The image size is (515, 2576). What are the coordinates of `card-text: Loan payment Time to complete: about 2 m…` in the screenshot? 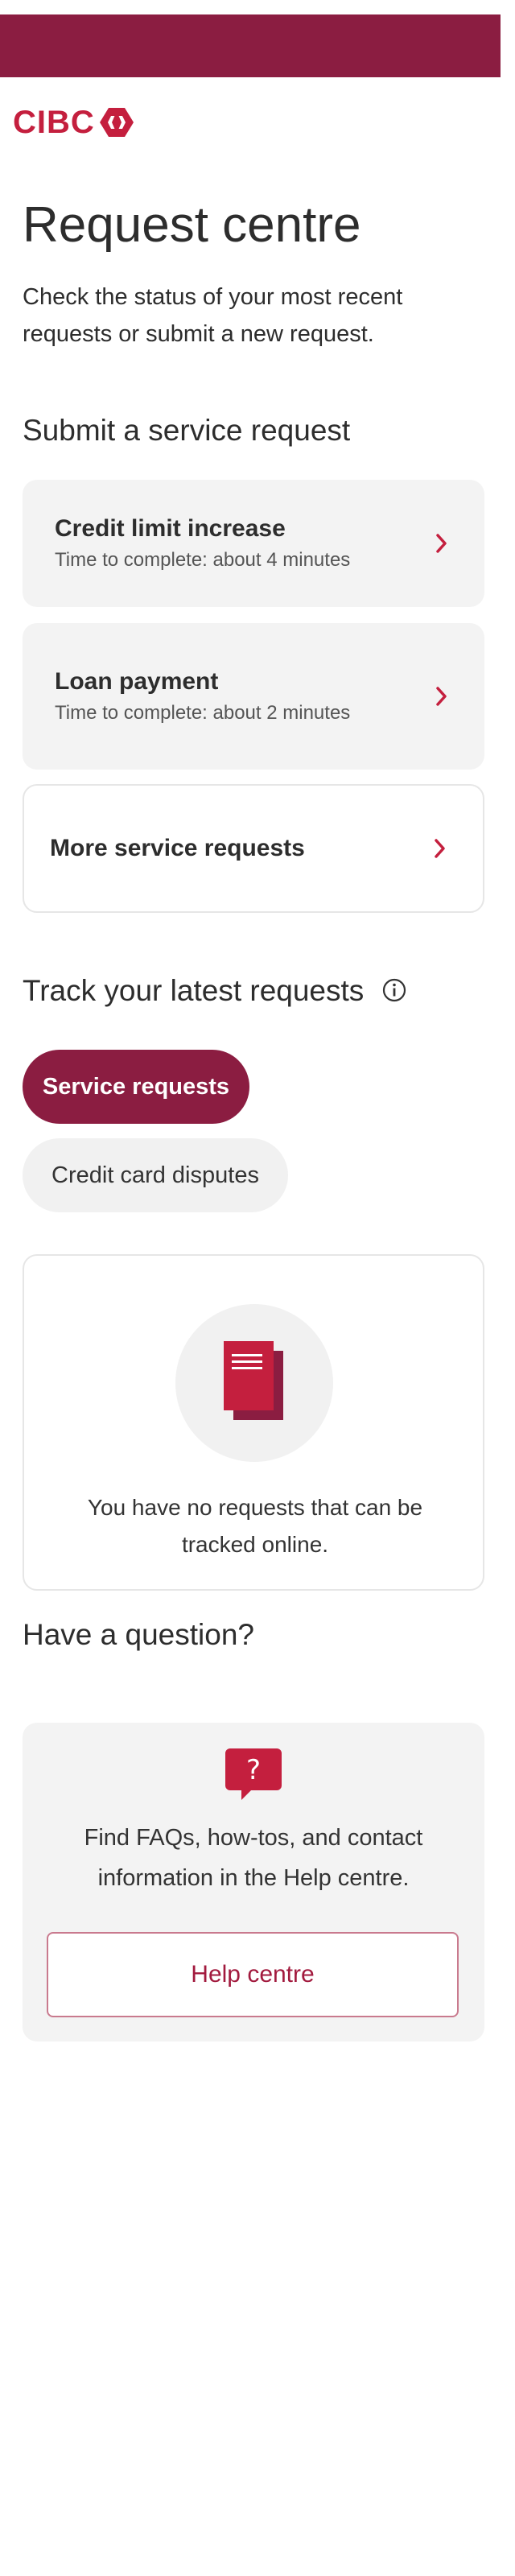 It's located at (202, 696).